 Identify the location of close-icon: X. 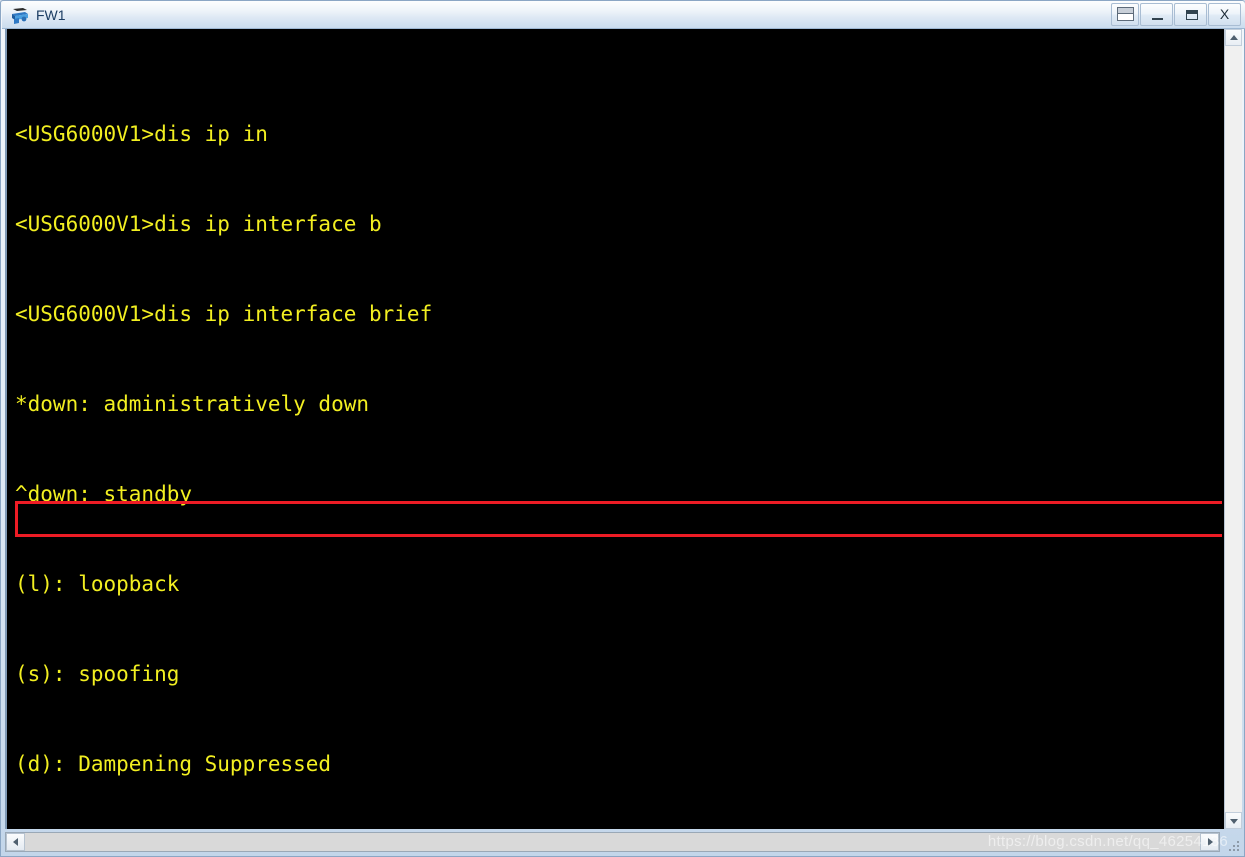
(1224, 14).